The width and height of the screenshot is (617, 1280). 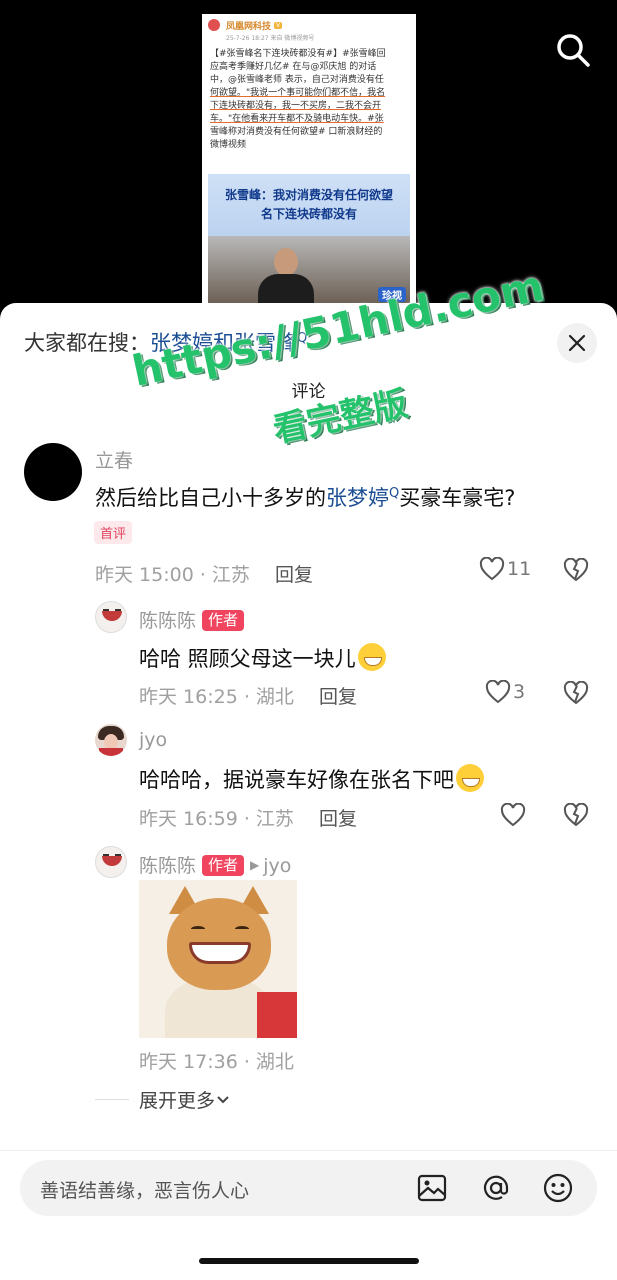 I want to click on comment-meta: 昨天 16:25 · 湖北, so click(x=216, y=697).